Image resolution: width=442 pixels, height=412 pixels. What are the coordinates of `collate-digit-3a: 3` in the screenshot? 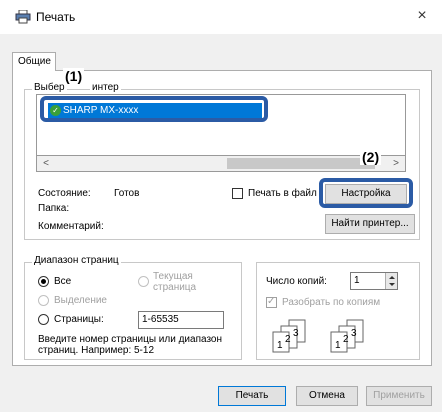 It's located at (296, 333).